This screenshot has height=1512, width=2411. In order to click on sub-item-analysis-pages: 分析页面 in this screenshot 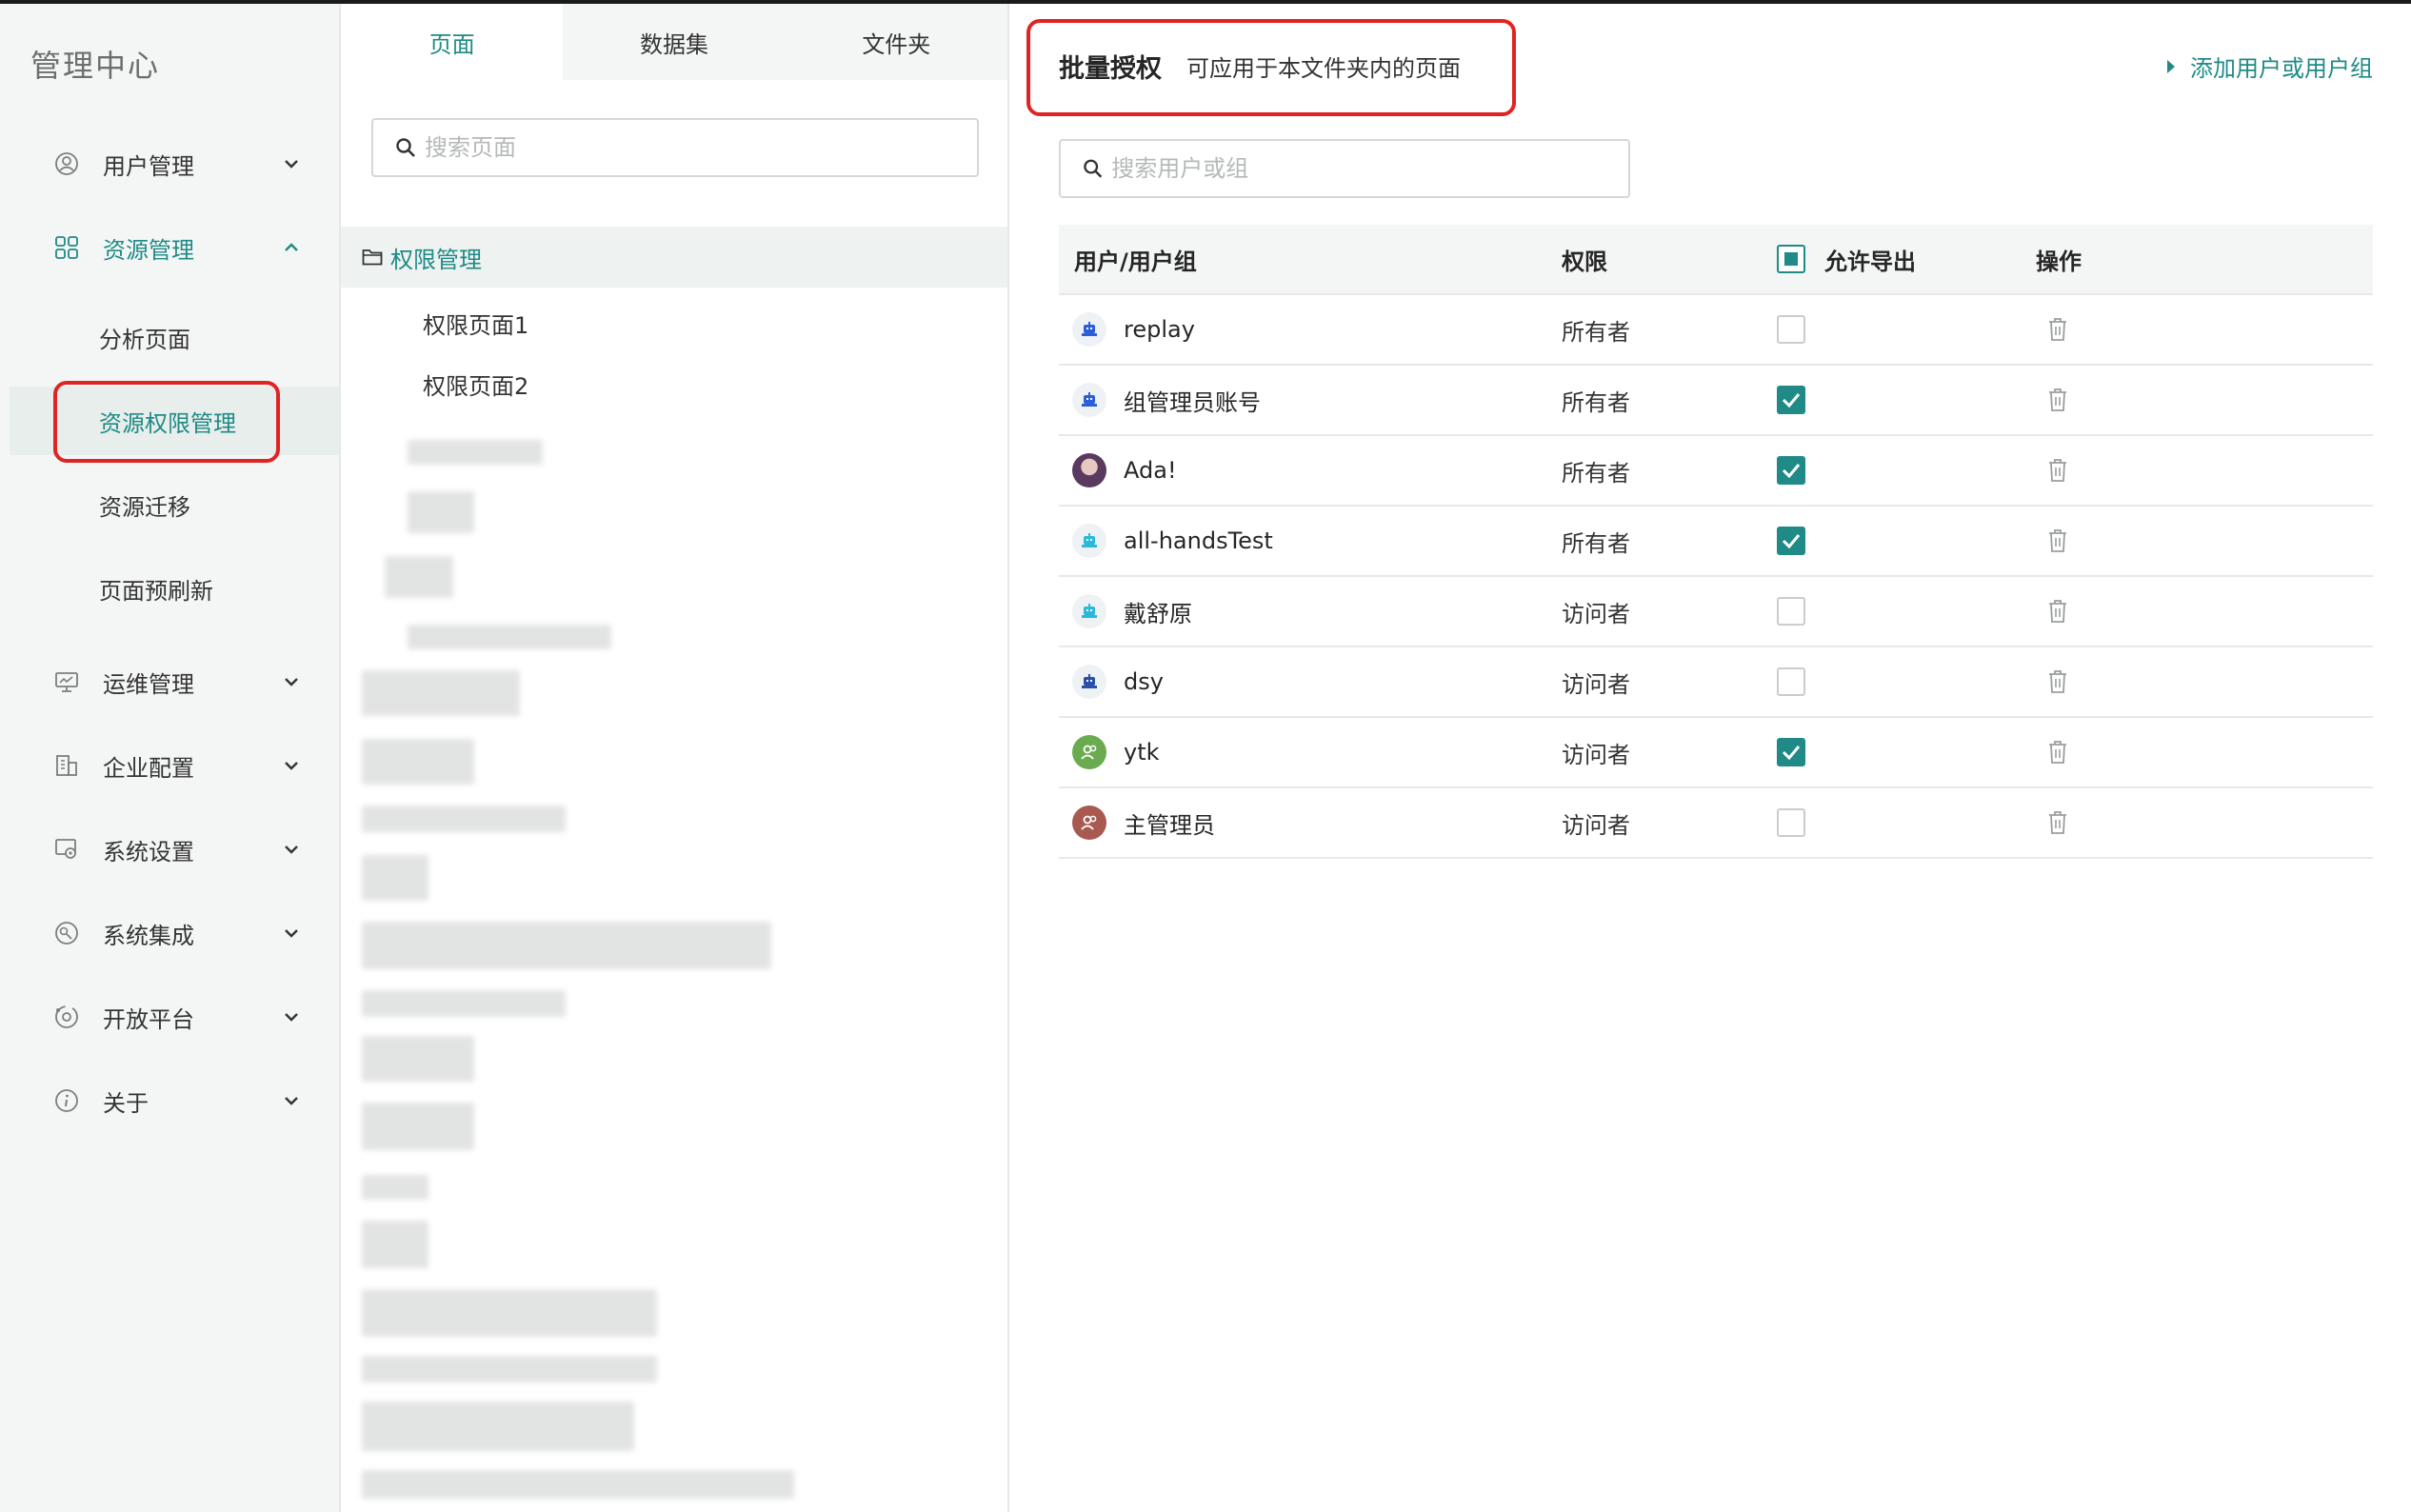, I will do `click(169, 337)`.